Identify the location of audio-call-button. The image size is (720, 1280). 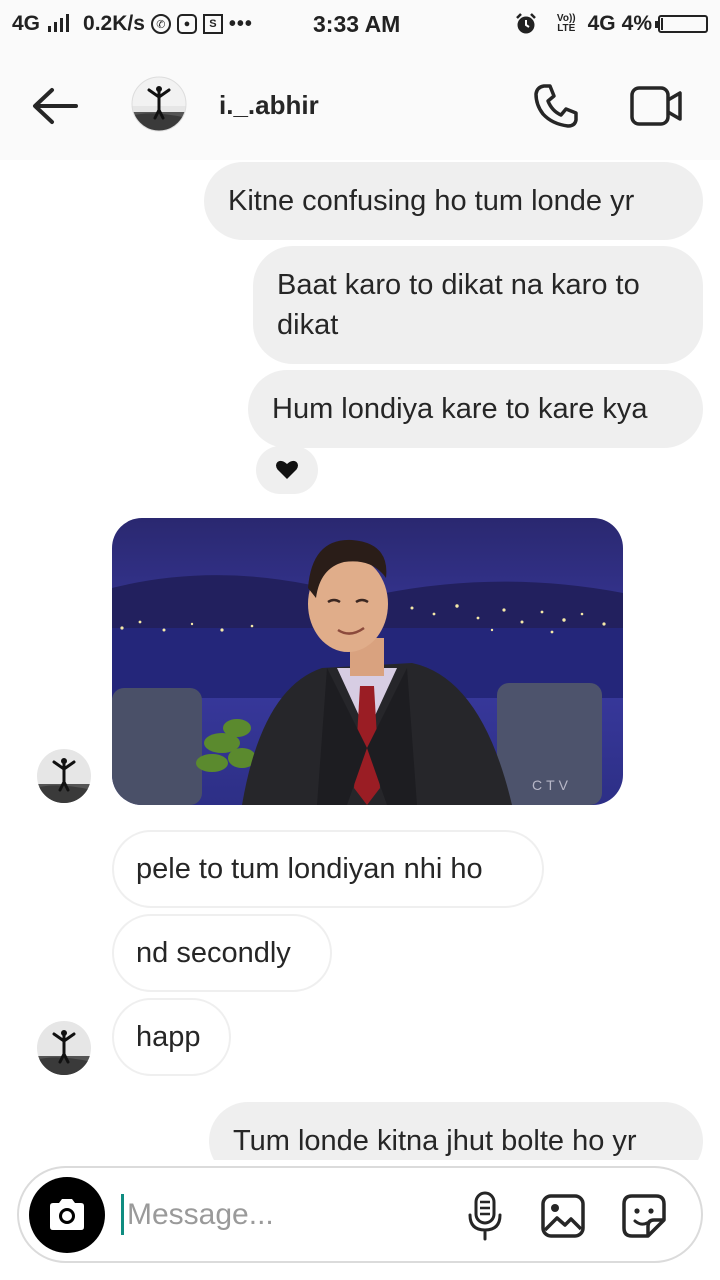
(556, 106).